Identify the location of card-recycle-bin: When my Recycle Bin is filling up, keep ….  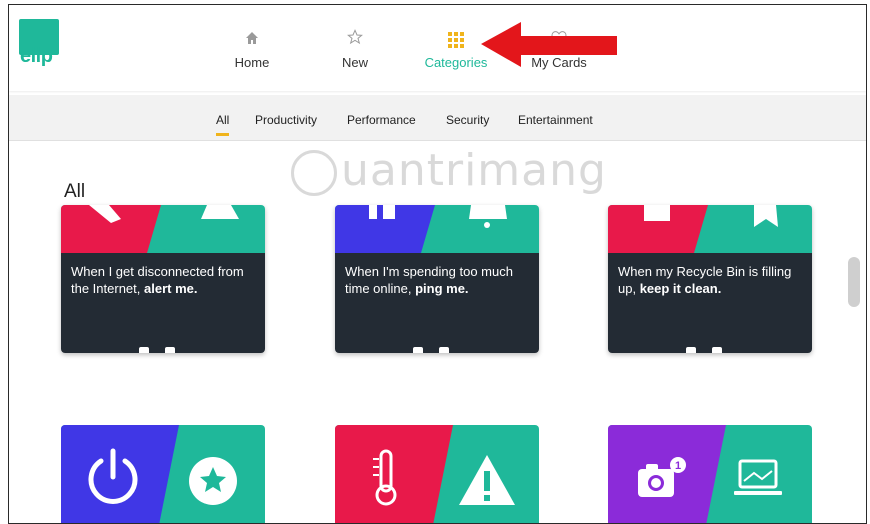
(710, 279).